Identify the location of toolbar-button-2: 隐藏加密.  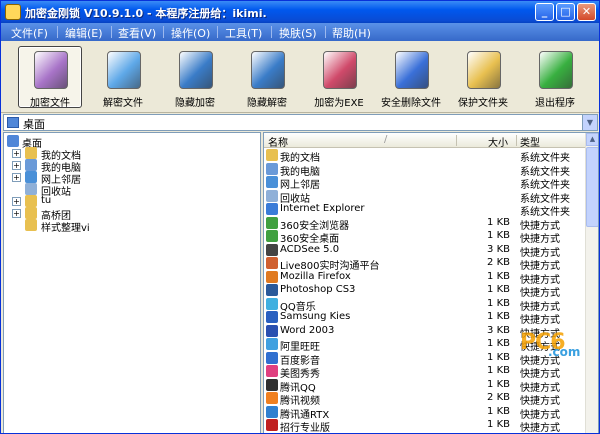
(195, 77).